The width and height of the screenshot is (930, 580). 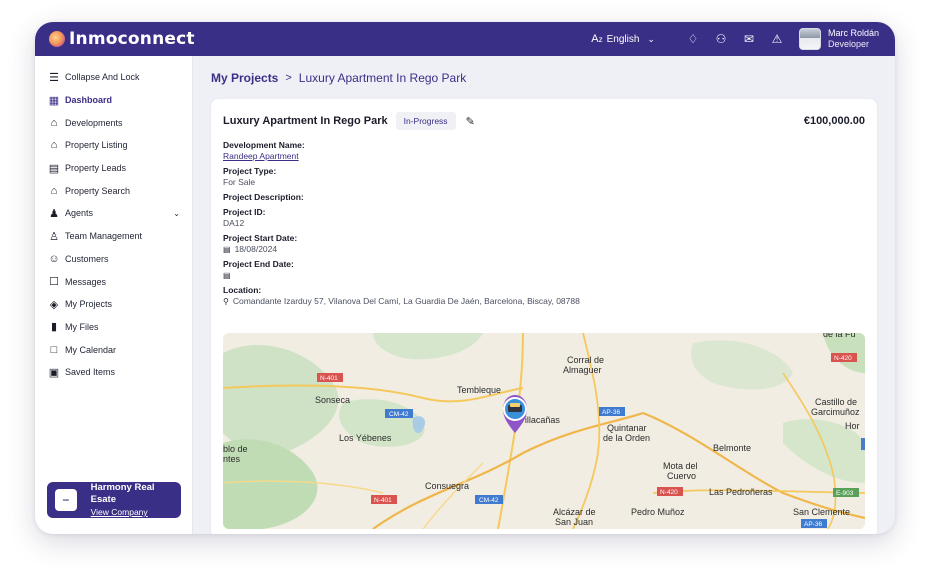 What do you see at coordinates (835, 412) in the screenshot?
I see `map-place-label: Garcimuñoz` at bounding box center [835, 412].